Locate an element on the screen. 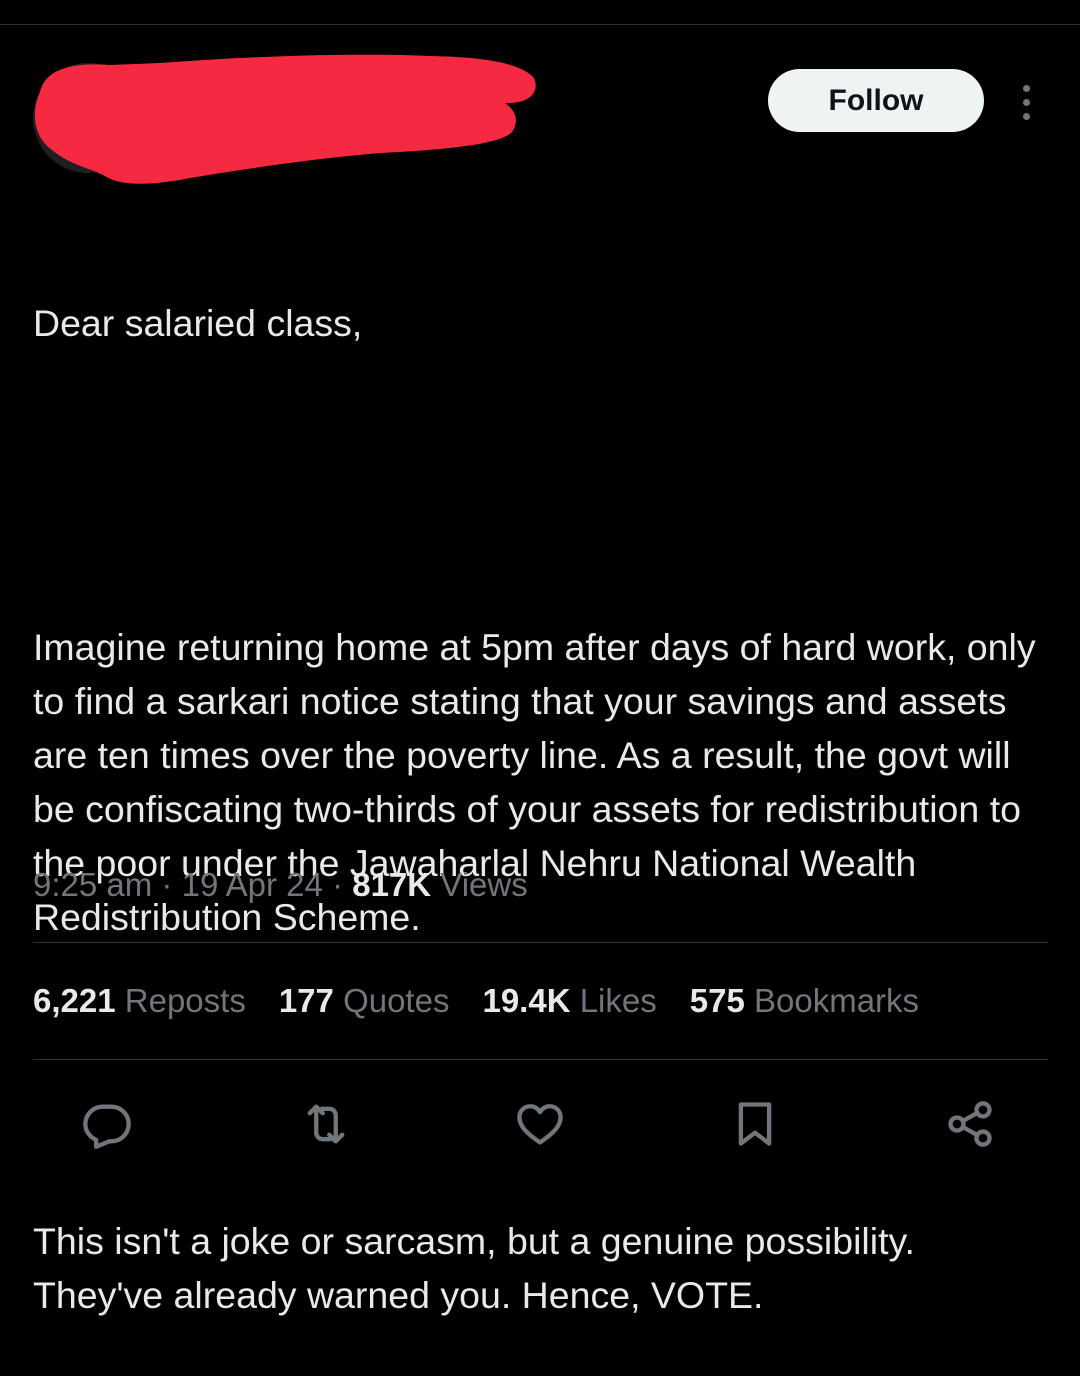 The height and width of the screenshot is (1376, 1080). bookmarks-label: Bookmarks is located at coordinates (836, 1000).